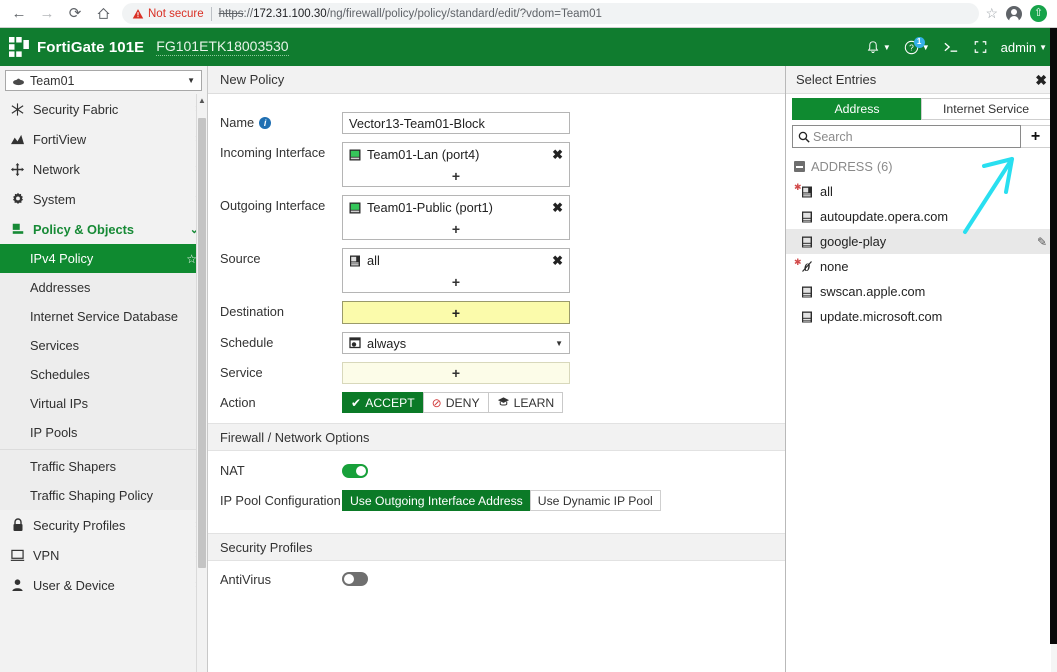  I want to click on form-row-service: Service +, so click(496, 373).